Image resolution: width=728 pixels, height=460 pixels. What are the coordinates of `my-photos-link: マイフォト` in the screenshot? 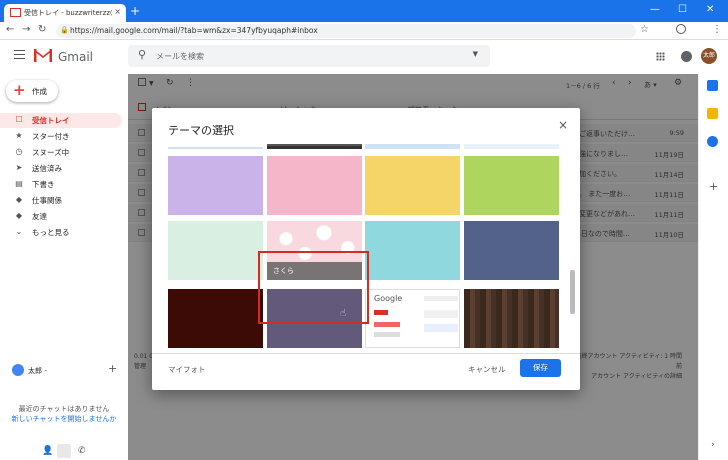 It's located at (187, 369).